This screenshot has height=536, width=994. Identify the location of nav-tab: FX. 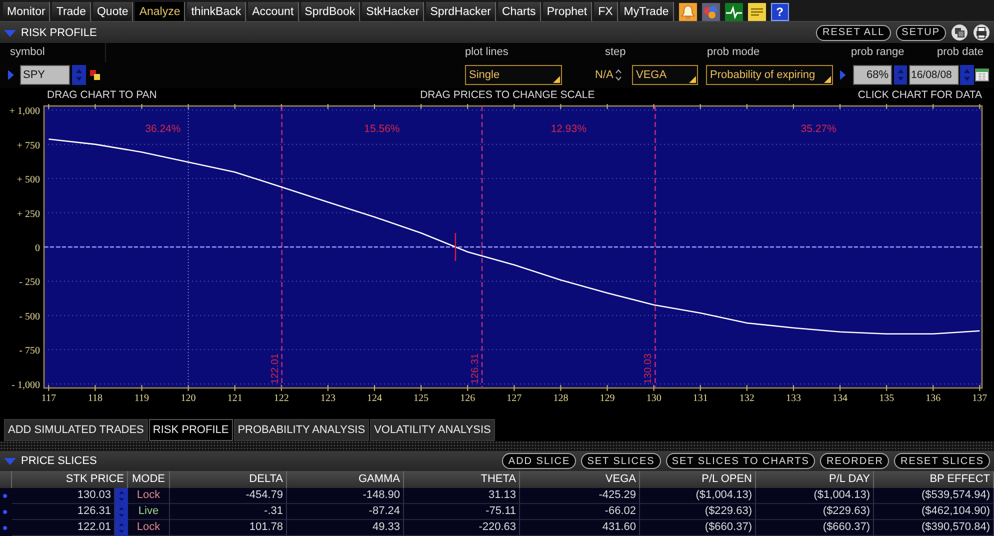
(606, 11).